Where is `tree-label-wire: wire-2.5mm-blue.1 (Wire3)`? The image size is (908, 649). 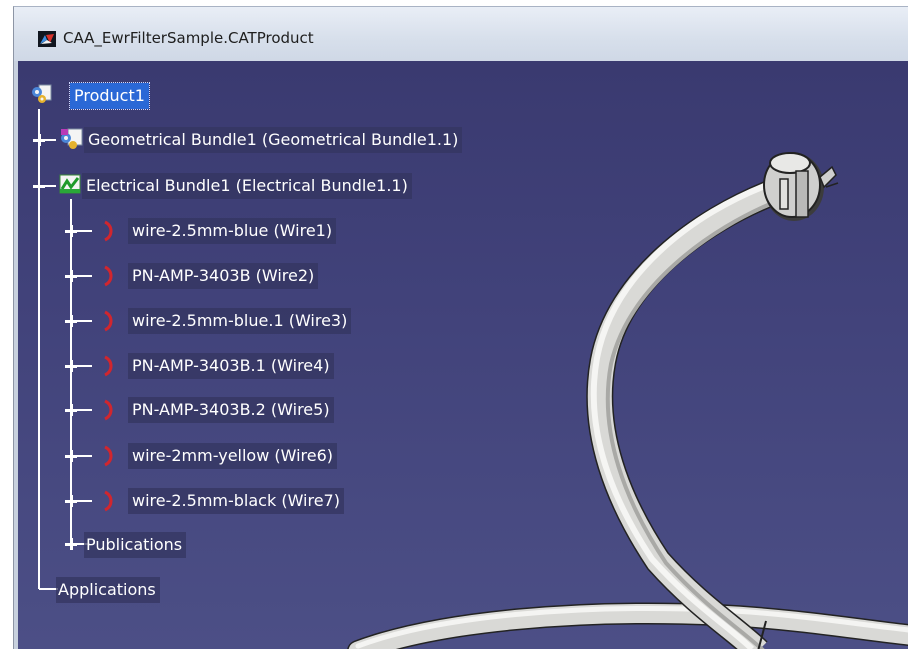
tree-label-wire: wire-2.5mm-blue.1 (Wire3) is located at coordinates (240, 321).